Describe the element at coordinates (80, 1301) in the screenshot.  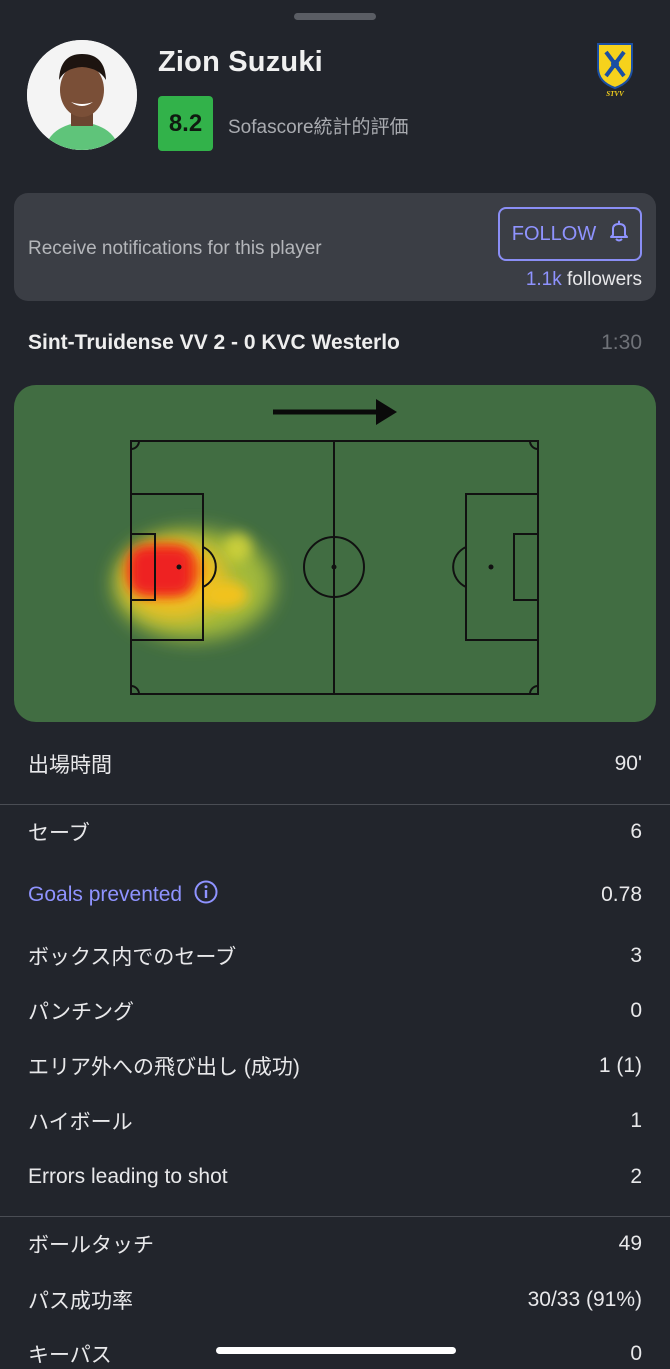
I see `stat-label: パス成功率` at that location.